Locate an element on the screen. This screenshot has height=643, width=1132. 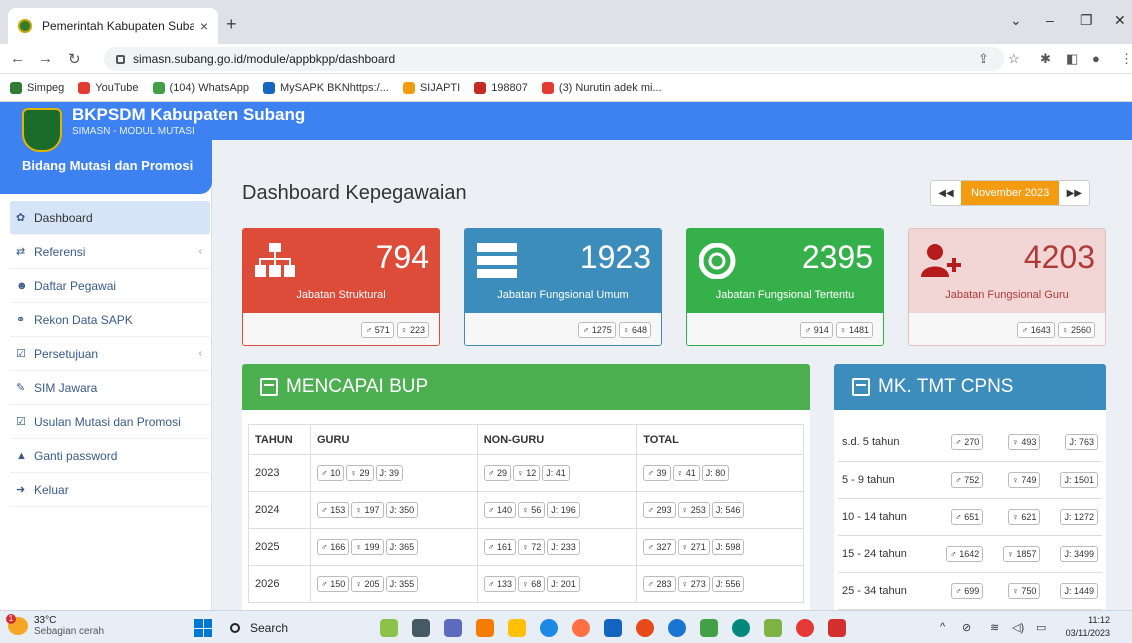
count-badge: J: 233 is located at coordinates (563, 547).